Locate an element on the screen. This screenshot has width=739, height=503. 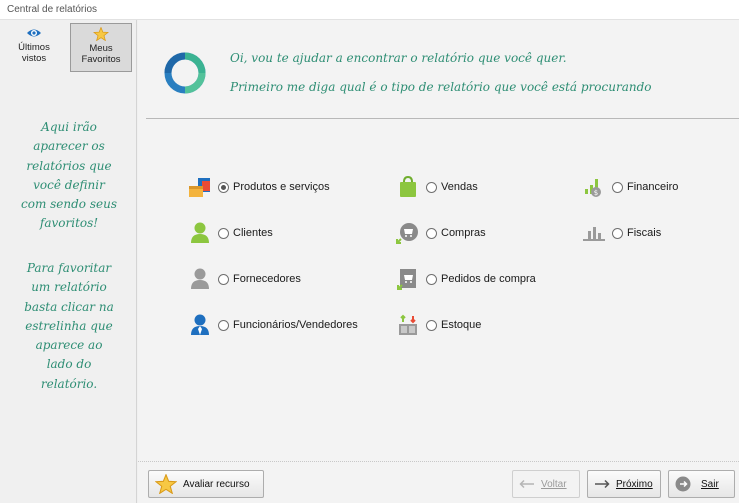
option-label: Fiscais is located at coordinates (644, 233).